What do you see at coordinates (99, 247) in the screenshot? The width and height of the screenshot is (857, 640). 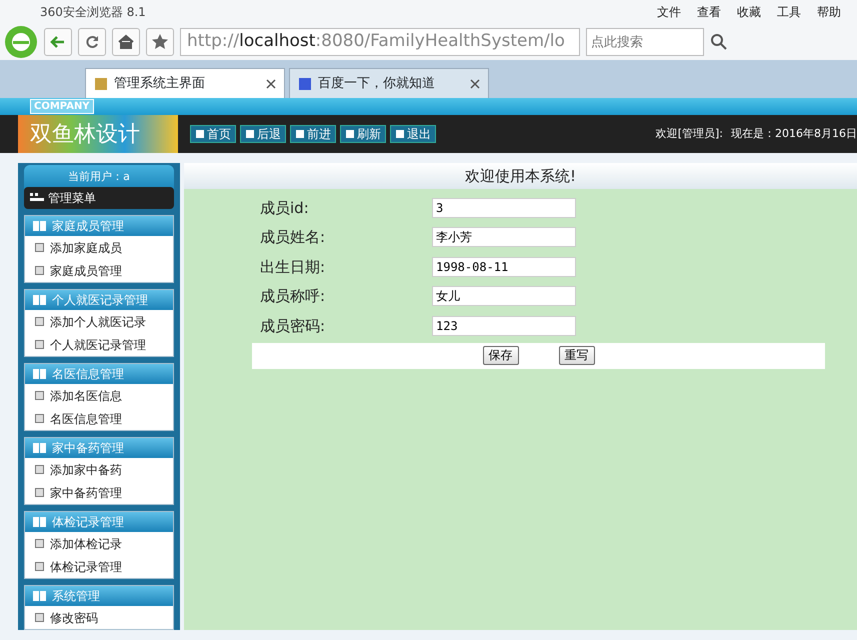 I see `menu-item: 添加家庭成员` at bounding box center [99, 247].